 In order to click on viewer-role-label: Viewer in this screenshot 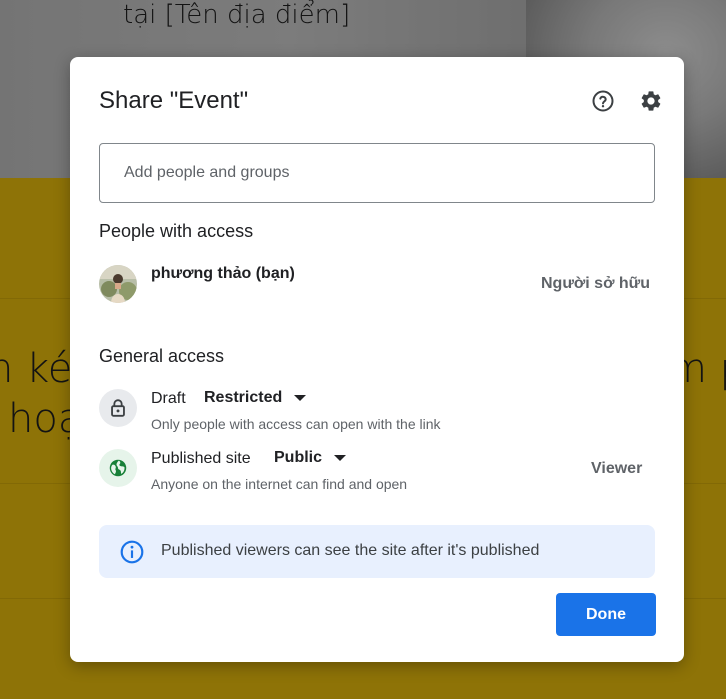, I will do `click(617, 468)`.